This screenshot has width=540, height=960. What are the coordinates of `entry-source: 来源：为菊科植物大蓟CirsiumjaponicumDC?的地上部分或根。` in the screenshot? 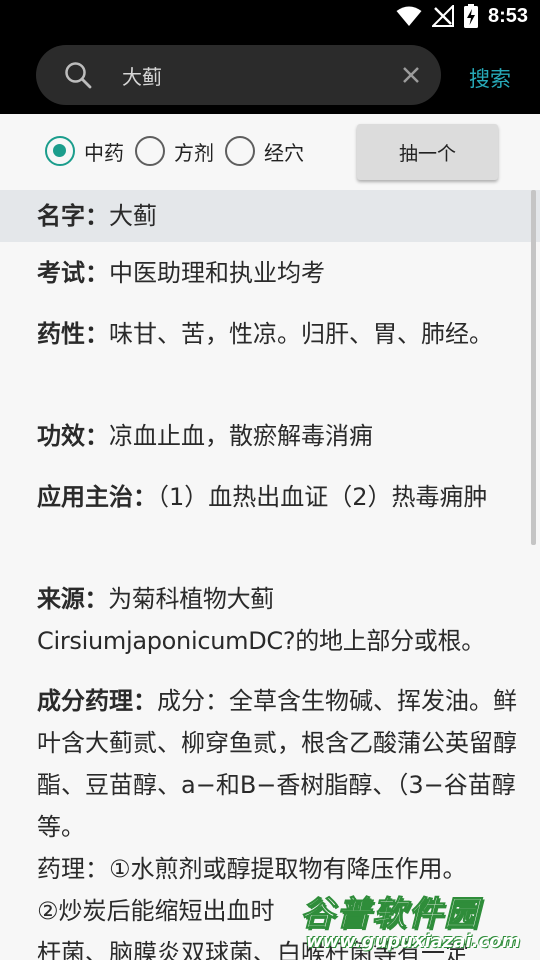 It's located at (283, 620).